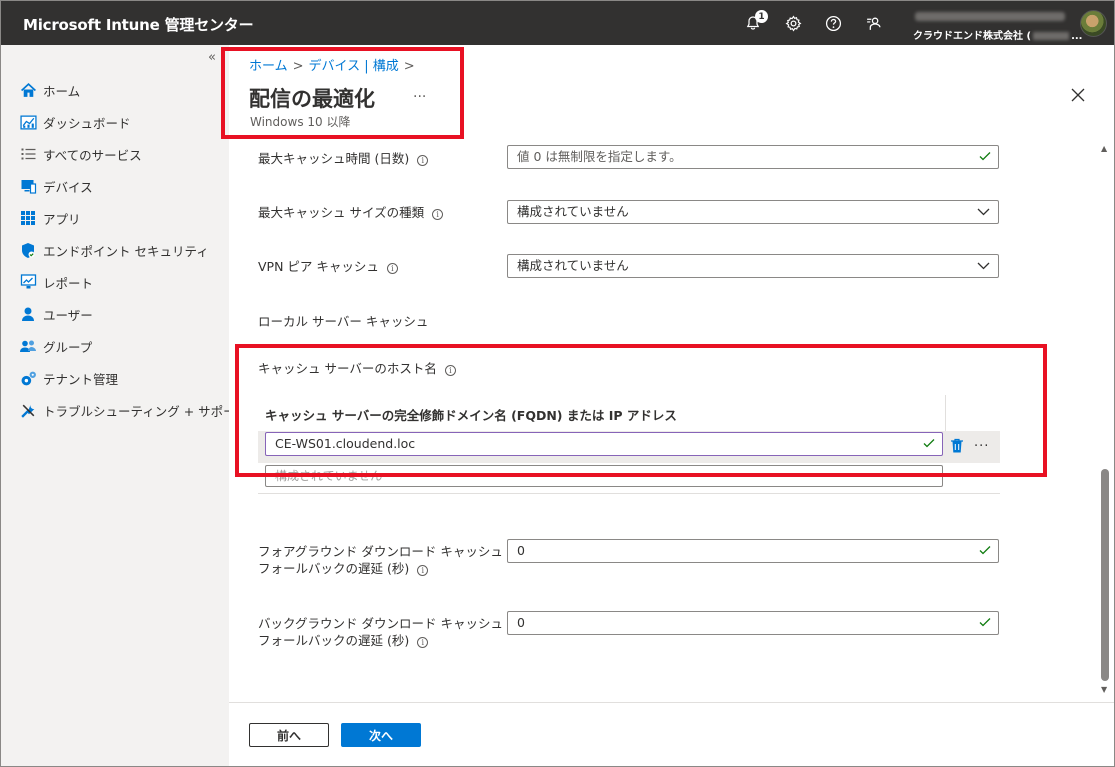  What do you see at coordinates (873, 23) in the screenshot?
I see `feedback-icon` at bounding box center [873, 23].